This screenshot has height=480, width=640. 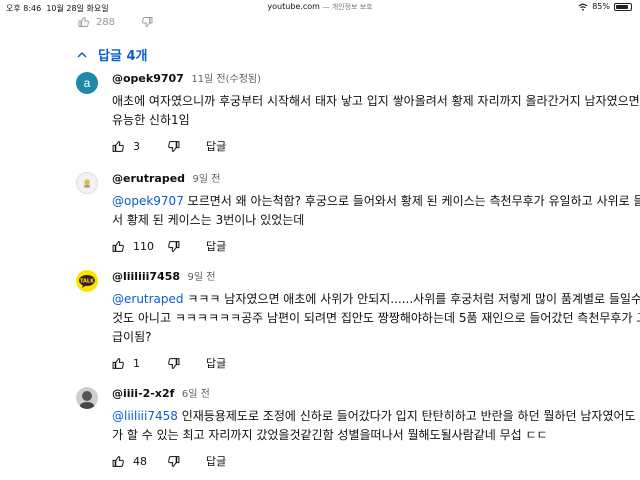 I want to click on avatar-letter: a, so click(x=87, y=83).